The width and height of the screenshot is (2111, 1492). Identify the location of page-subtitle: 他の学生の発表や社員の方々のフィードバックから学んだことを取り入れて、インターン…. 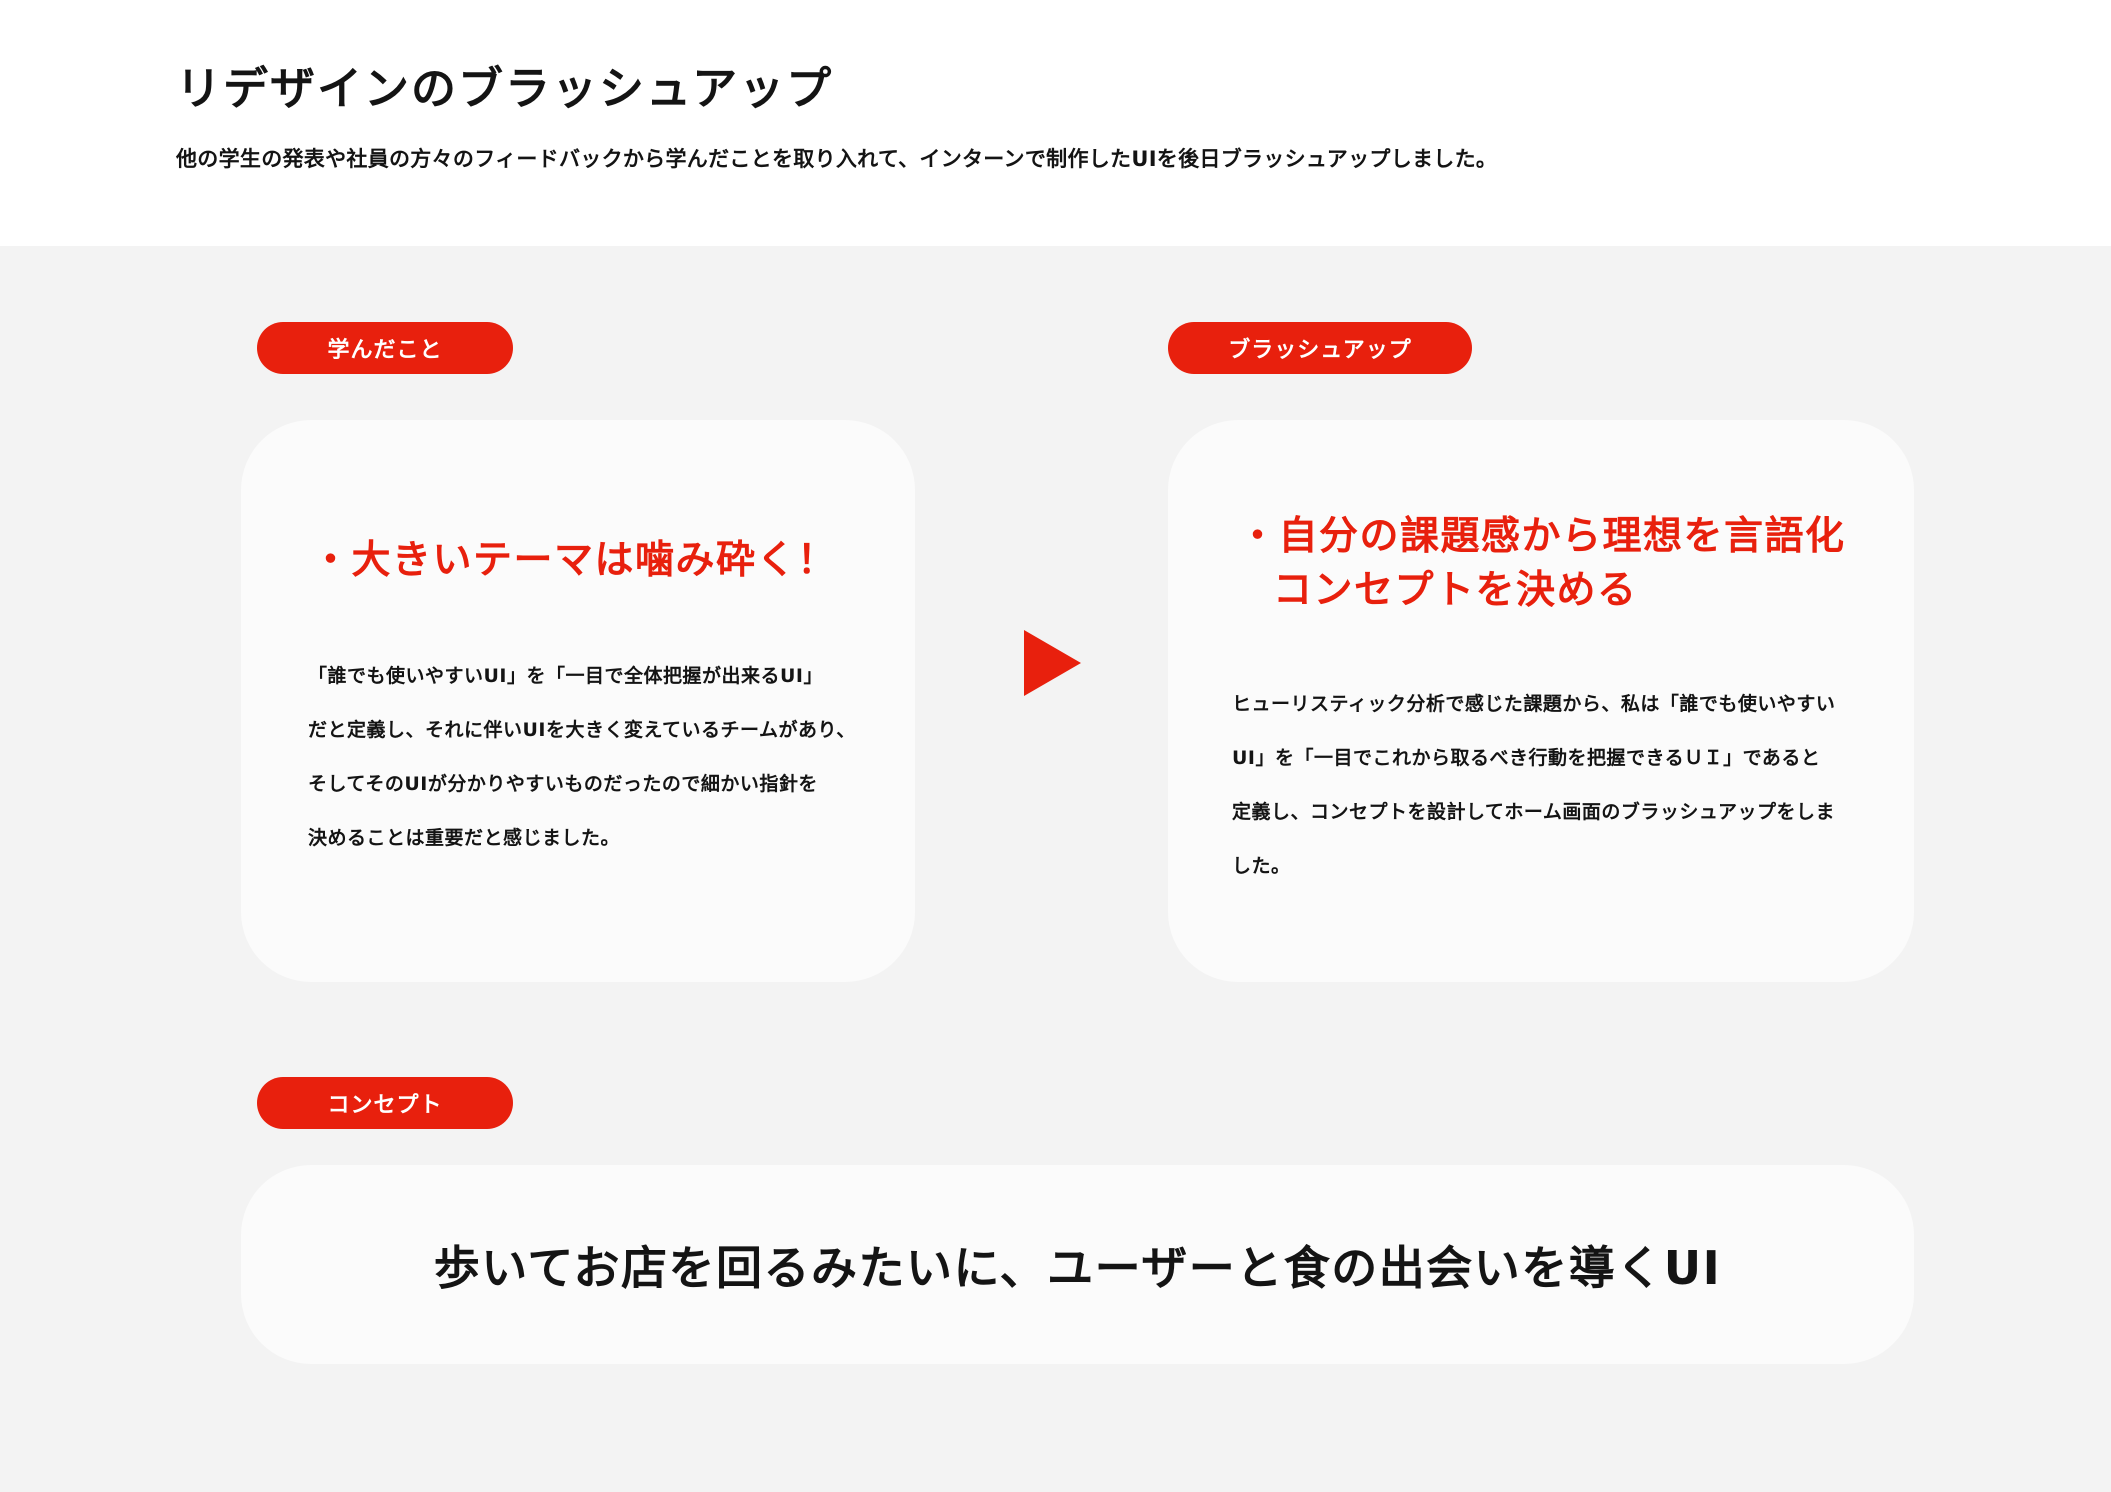
(837, 159).